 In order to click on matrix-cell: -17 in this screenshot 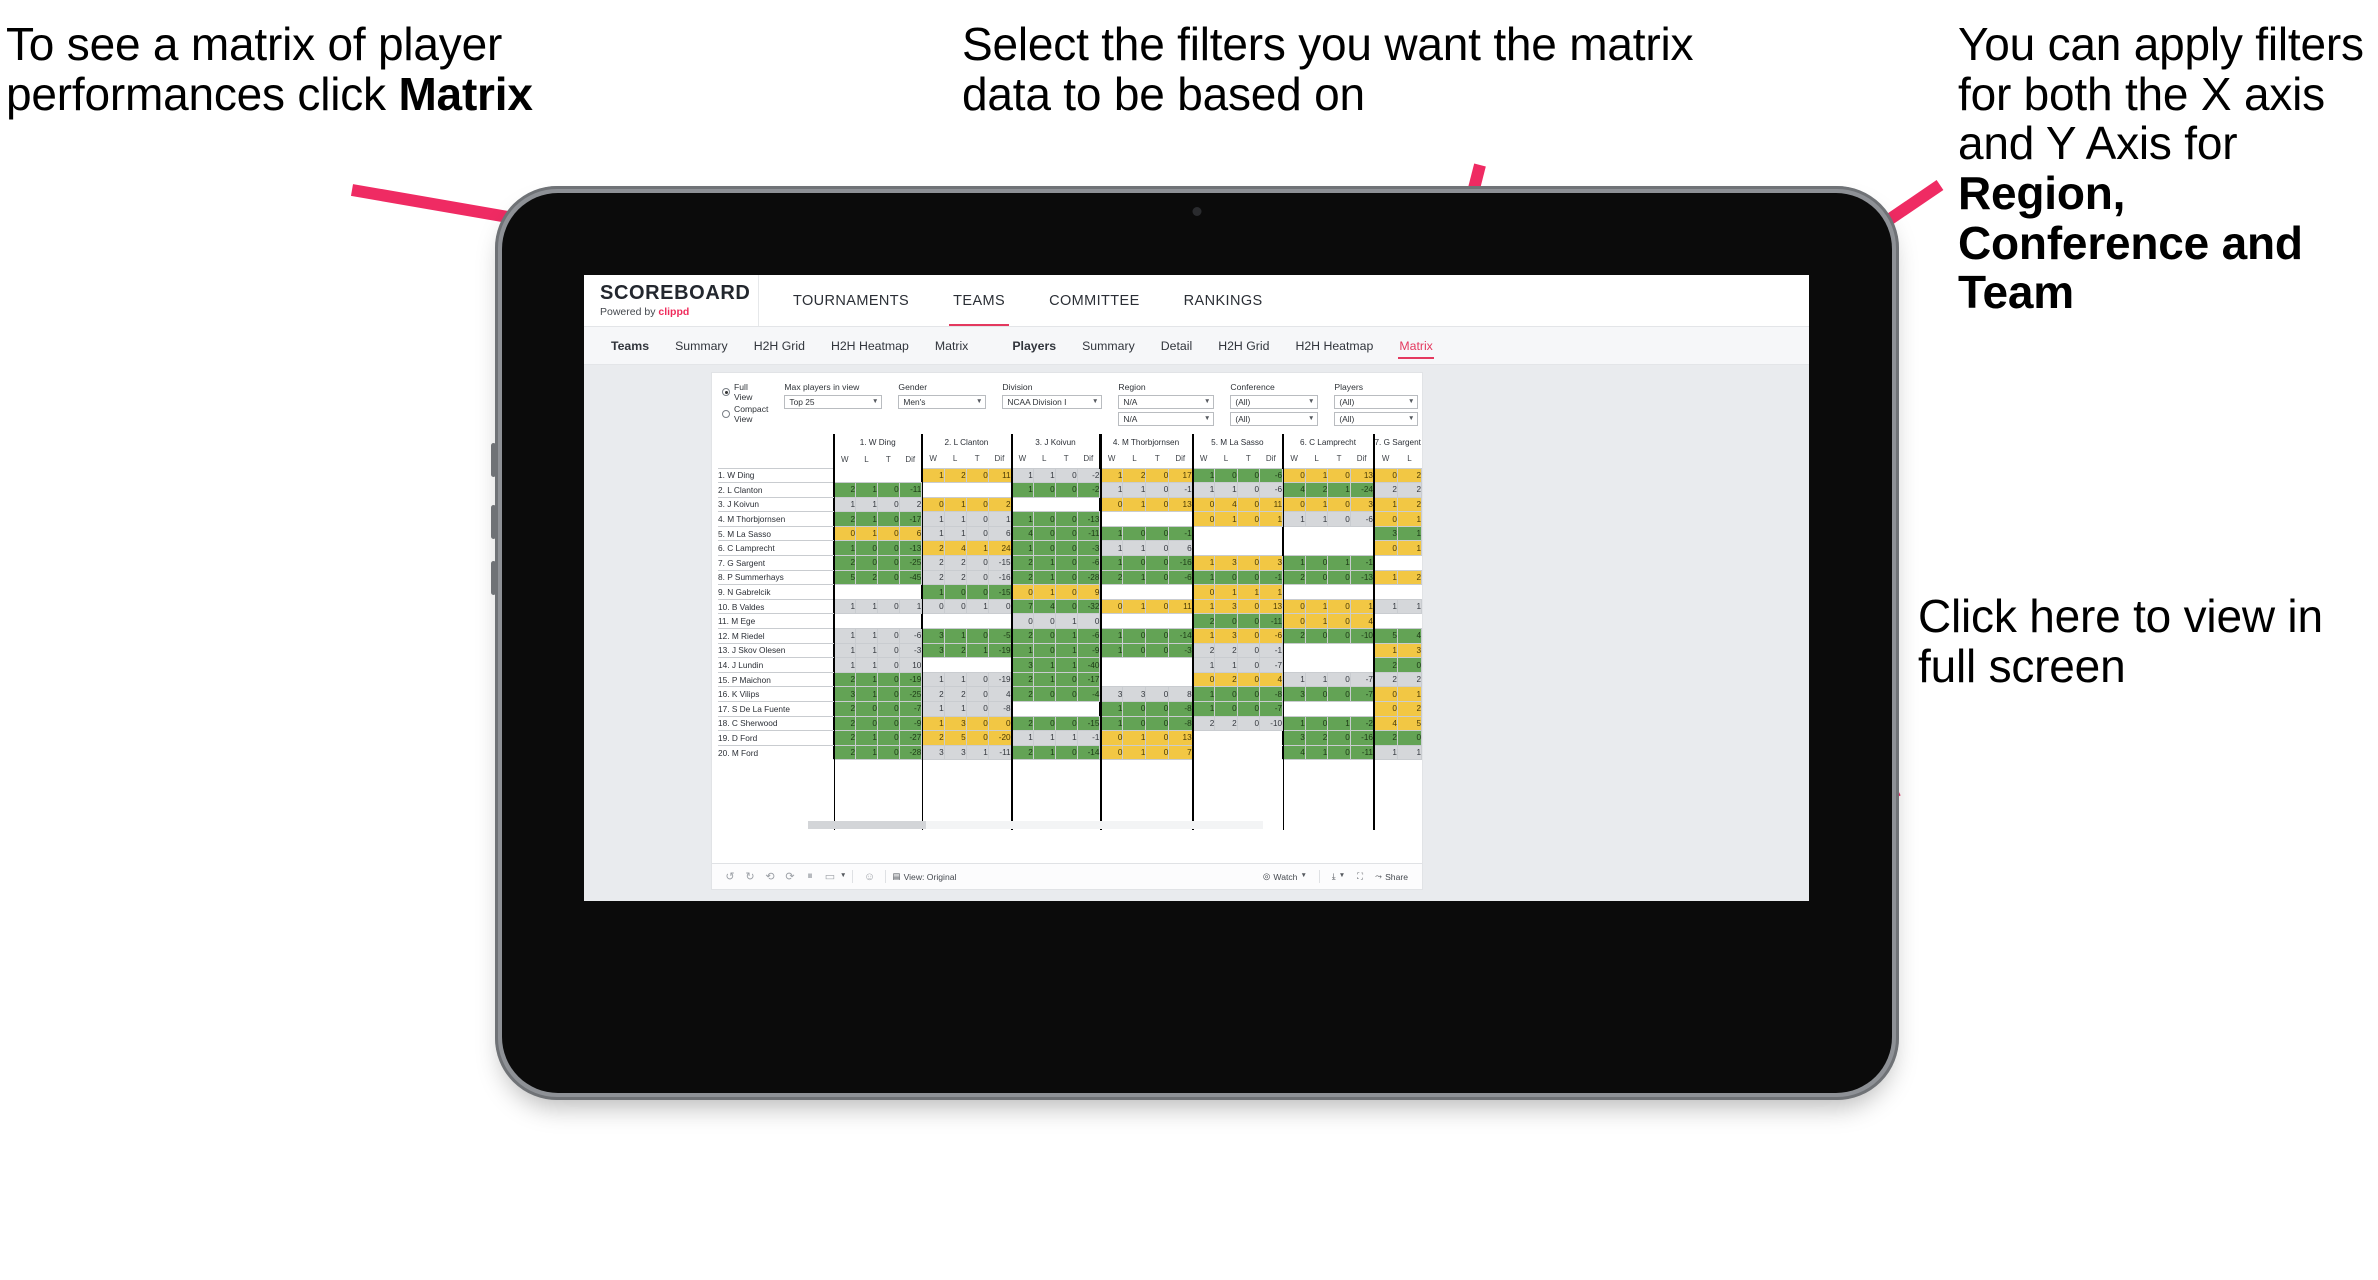, I will do `click(910, 519)`.